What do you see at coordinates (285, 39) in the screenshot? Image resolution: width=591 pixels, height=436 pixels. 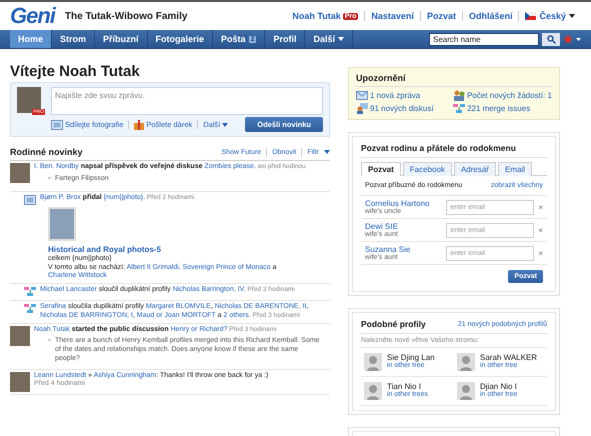 I see `nav-tab: Profil` at bounding box center [285, 39].